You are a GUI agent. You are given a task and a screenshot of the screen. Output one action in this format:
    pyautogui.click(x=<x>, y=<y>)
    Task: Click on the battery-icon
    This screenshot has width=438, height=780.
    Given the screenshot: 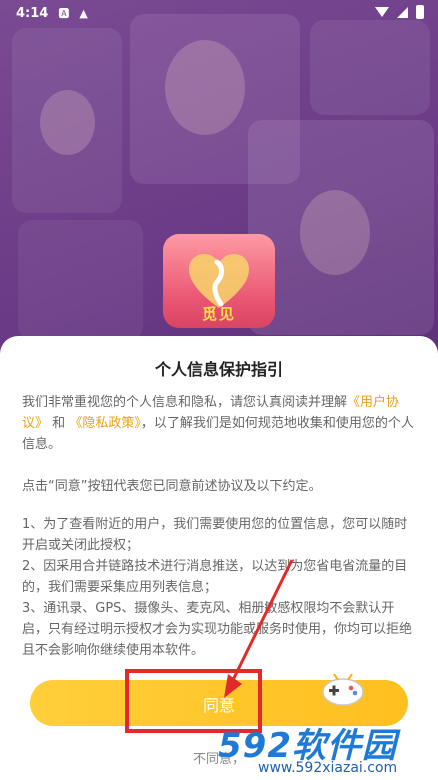 What is the action you would take?
    pyautogui.click(x=420, y=12)
    